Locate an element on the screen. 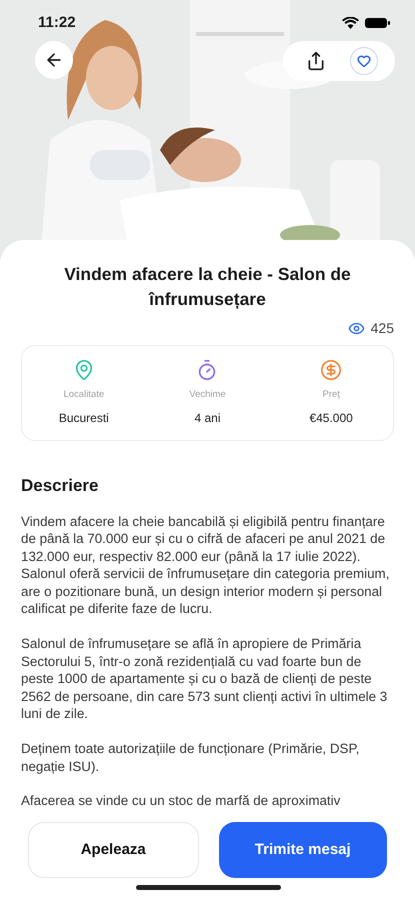 This screenshot has height=900, width=415. fact-label: Preț is located at coordinates (331, 395).